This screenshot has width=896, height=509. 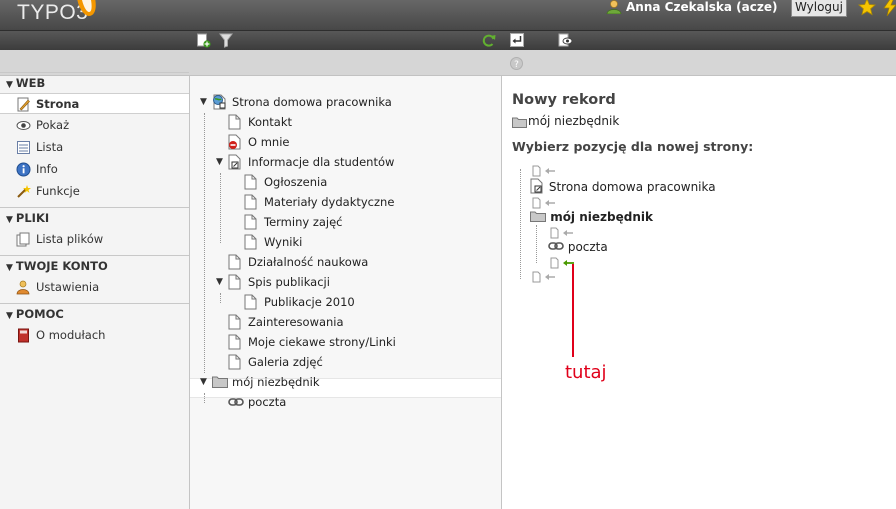 I want to click on annotation-text: tutaj, so click(x=586, y=372).